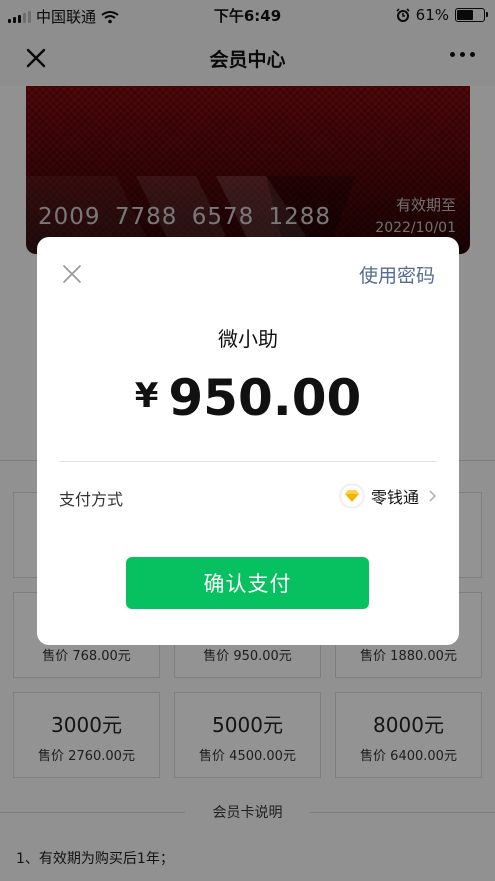 The width and height of the screenshot is (495, 881). I want to click on payment-method-label: 支付方式, so click(91, 499).